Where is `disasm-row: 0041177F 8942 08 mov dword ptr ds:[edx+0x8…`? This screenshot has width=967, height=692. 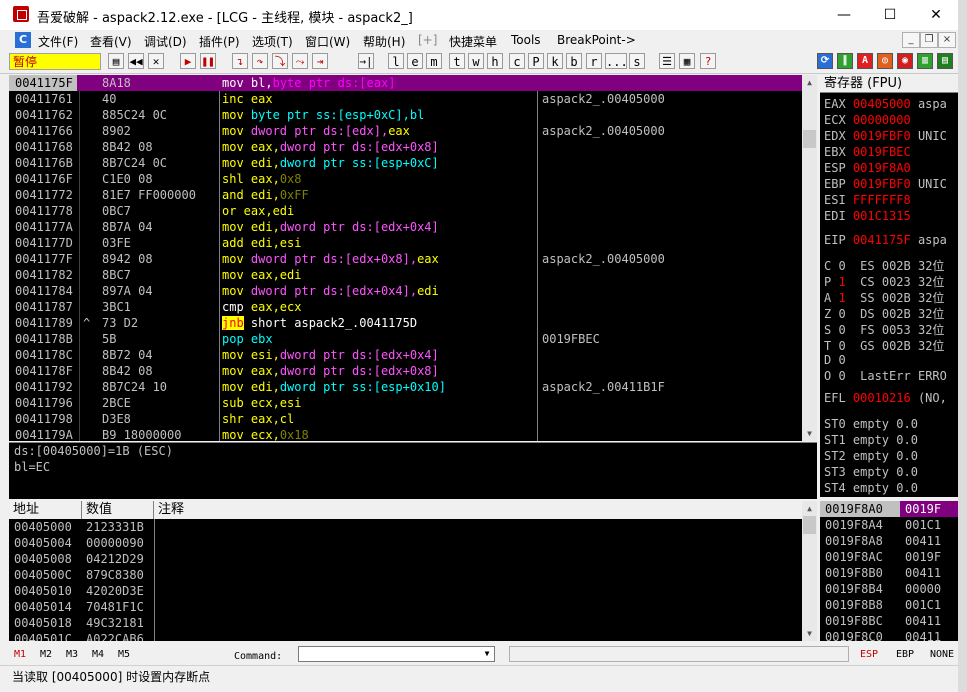
disasm-row: 0041177F 8942 08 mov dword ptr ds:[edx+0x8… is located at coordinates (405, 259).